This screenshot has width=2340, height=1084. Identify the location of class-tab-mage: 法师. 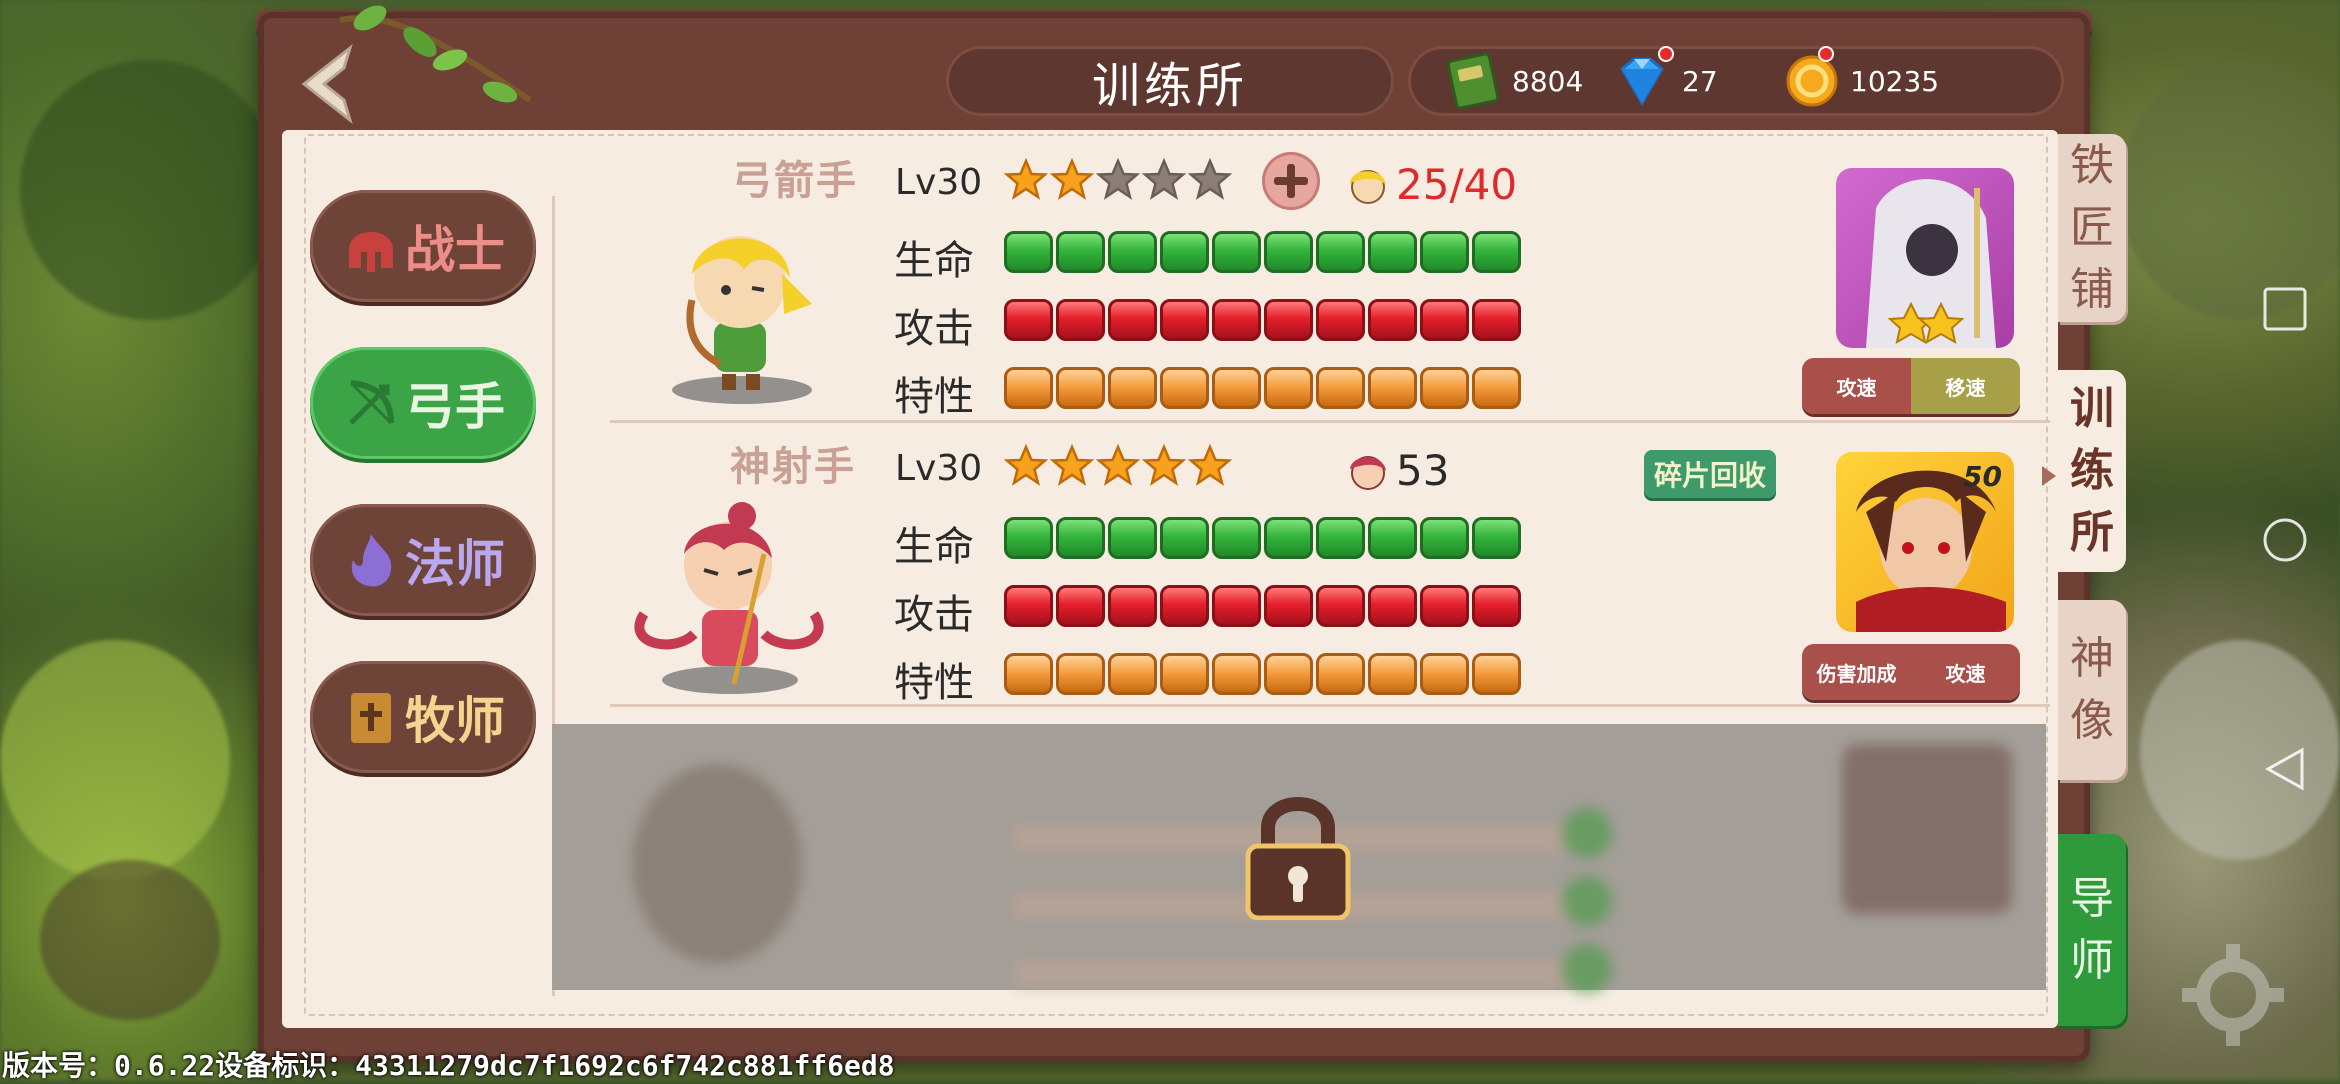
(423, 560).